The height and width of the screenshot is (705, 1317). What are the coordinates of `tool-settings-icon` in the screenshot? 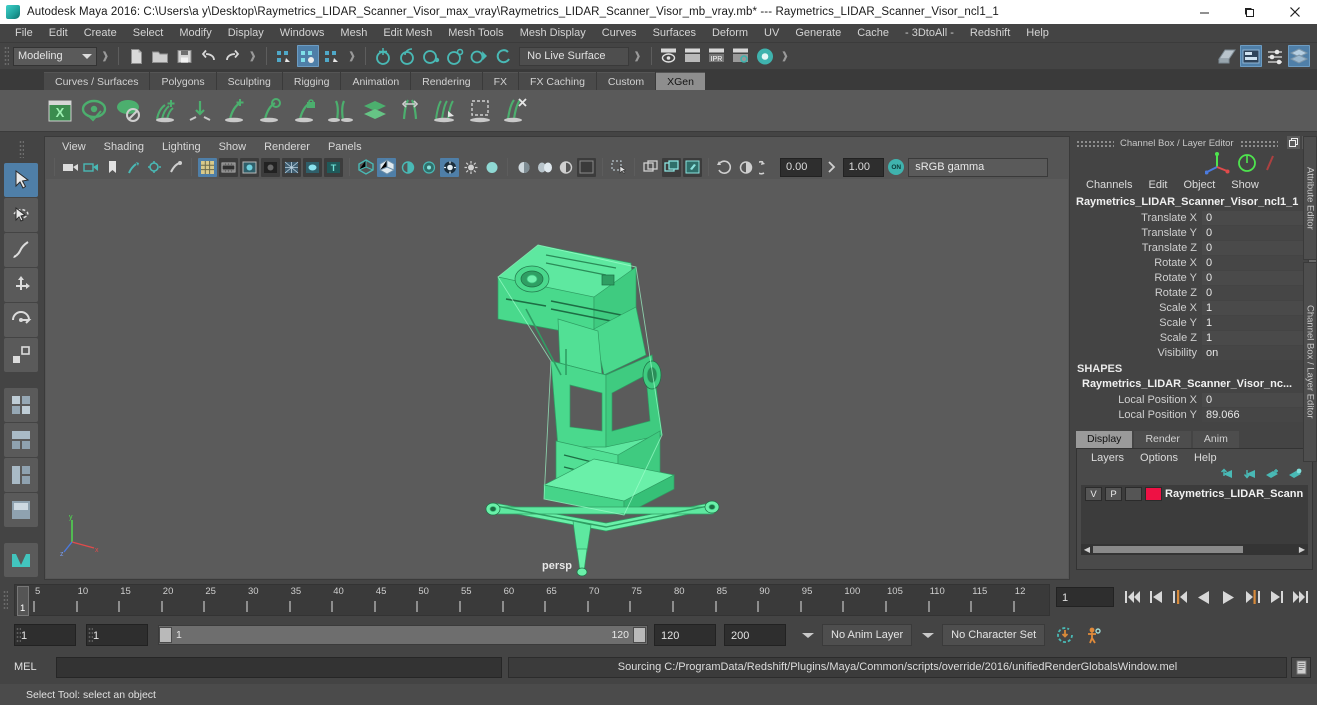 It's located at (1275, 56).